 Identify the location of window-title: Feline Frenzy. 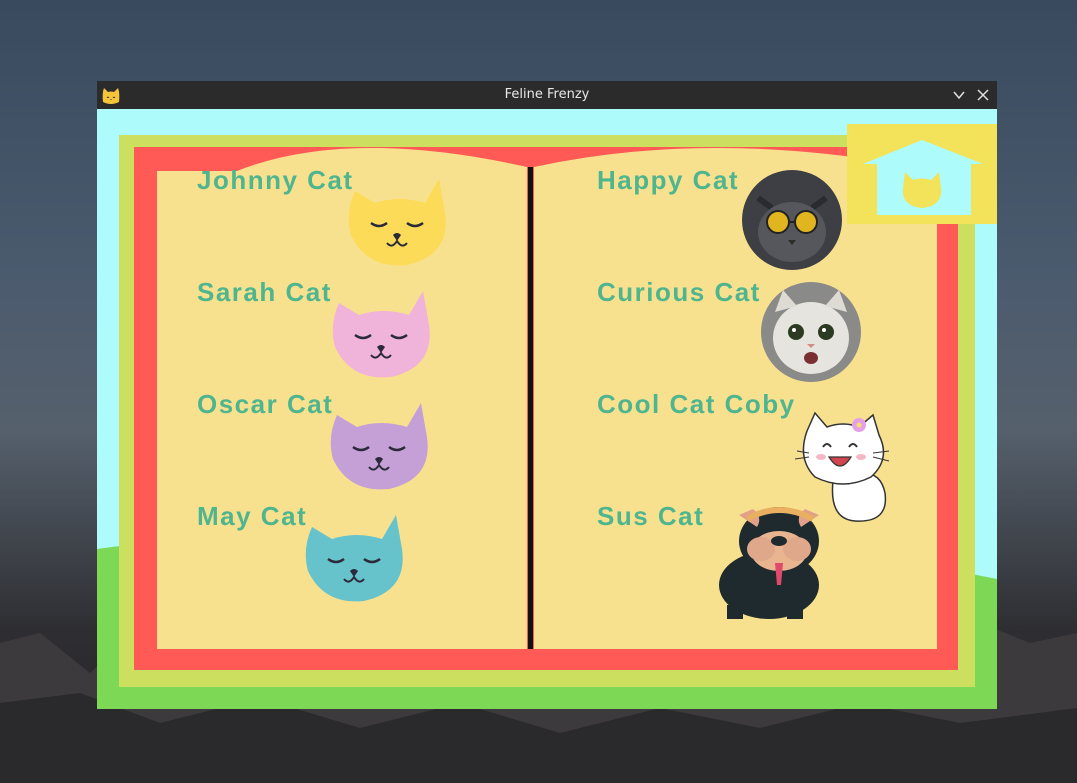
(547, 94).